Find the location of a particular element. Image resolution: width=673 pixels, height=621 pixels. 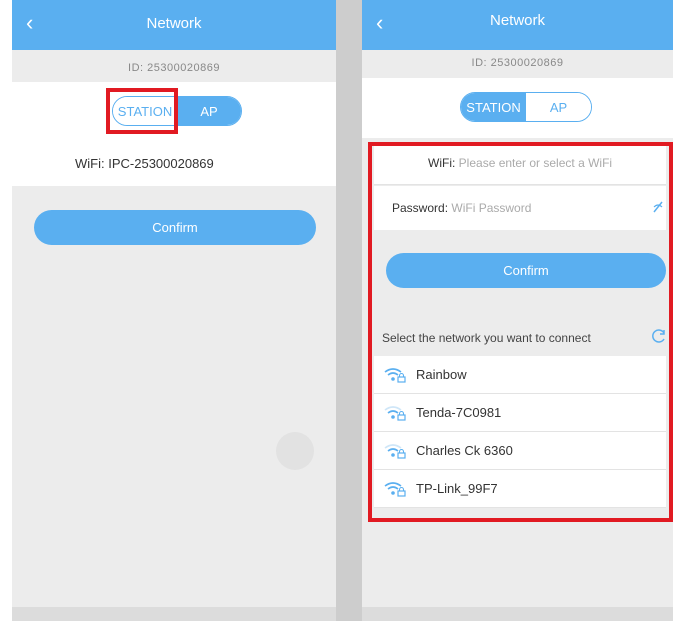

eye-icon is located at coordinates (658, 207).